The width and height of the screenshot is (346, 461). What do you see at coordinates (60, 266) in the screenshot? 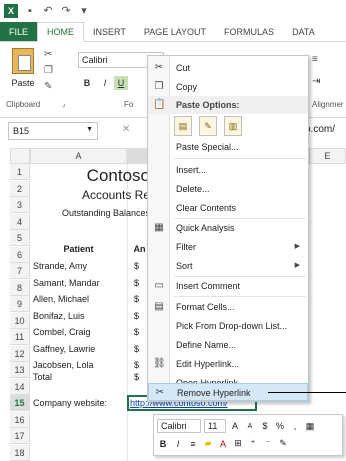
I see `patient-name-cell: Strande, Amy` at bounding box center [60, 266].